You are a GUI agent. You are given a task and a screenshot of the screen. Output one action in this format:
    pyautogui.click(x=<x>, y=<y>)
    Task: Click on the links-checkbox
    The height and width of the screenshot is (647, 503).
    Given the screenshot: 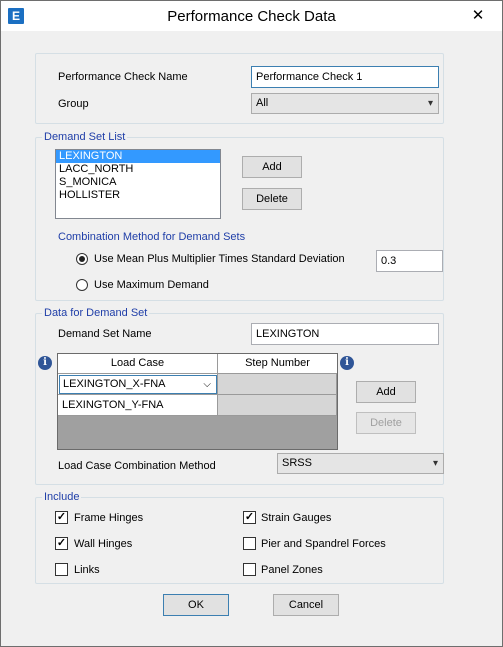 What is the action you would take?
    pyautogui.click(x=61, y=569)
    